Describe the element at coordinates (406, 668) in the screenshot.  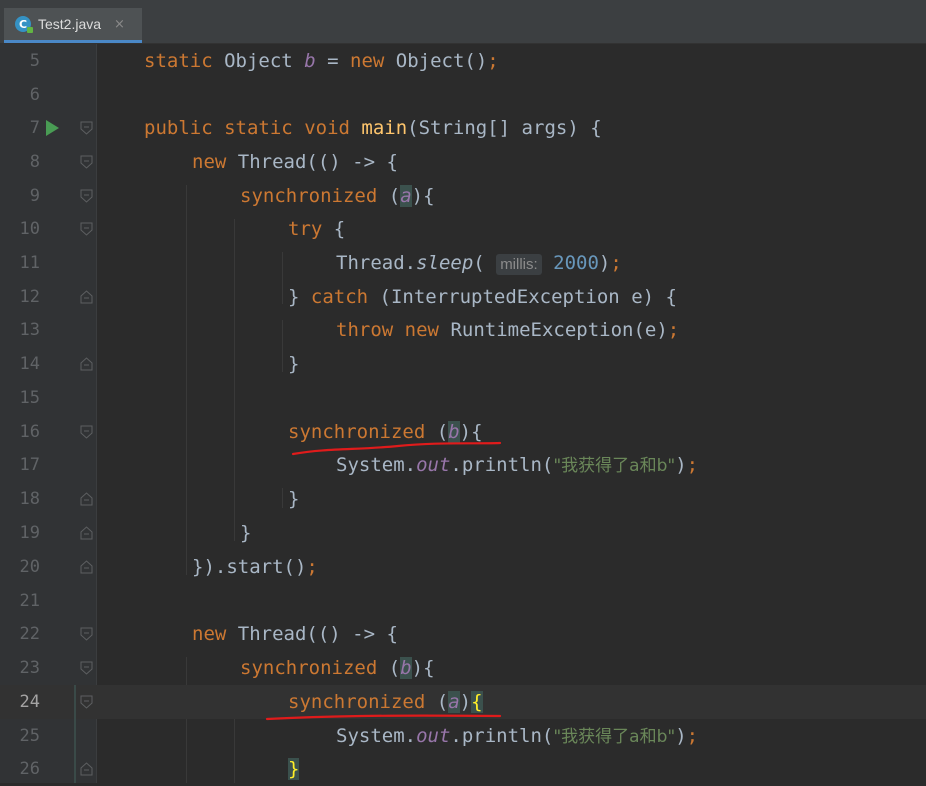
I see `field-name: b` at that location.